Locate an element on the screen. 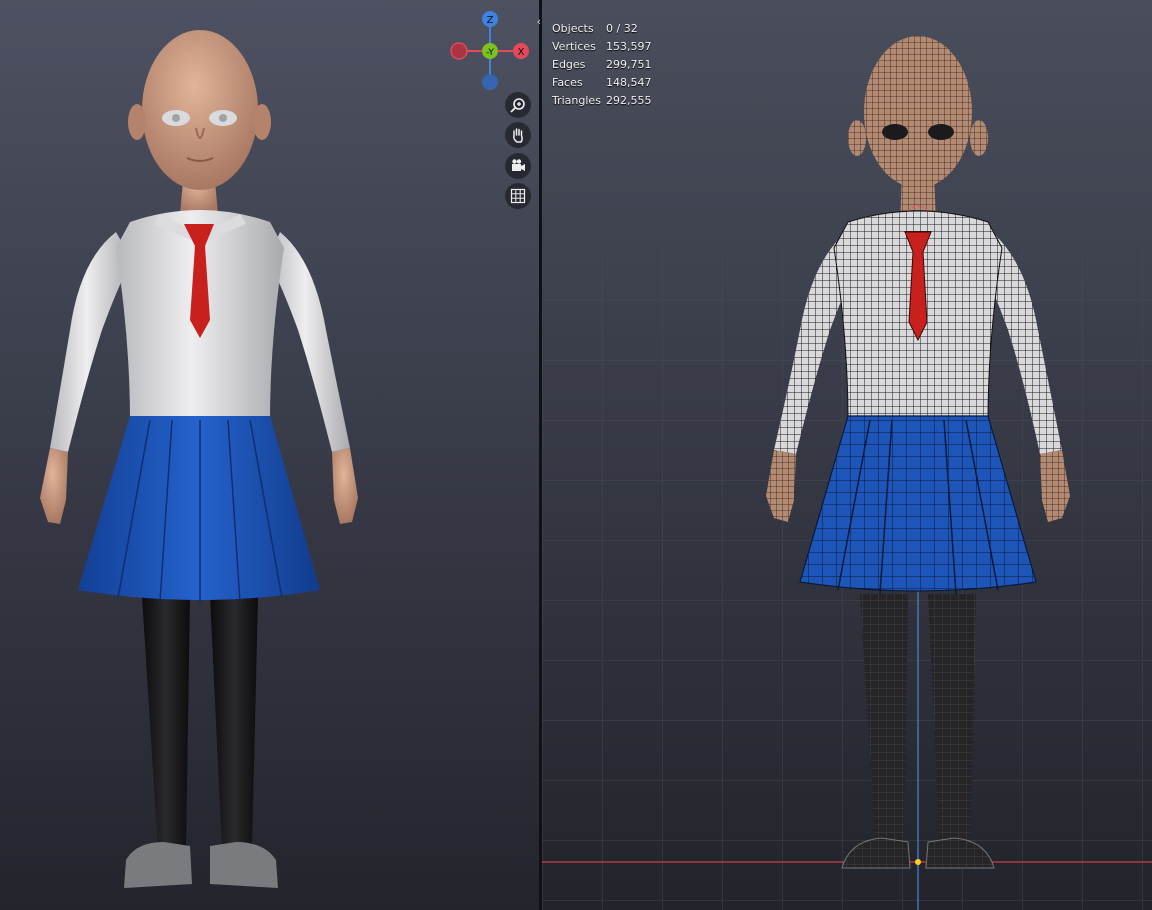 Image resolution: width=1152 pixels, height=910 pixels. stat-value: 0 / 32 is located at coordinates (622, 28).